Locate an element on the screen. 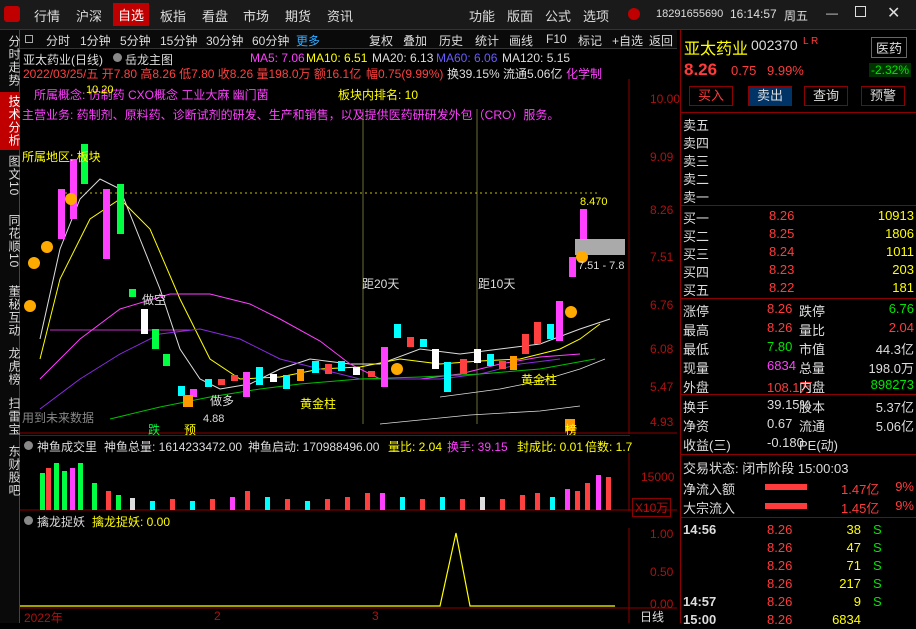 This screenshot has height=629, width=916. tf-more: 更多 is located at coordinates (308, 40).